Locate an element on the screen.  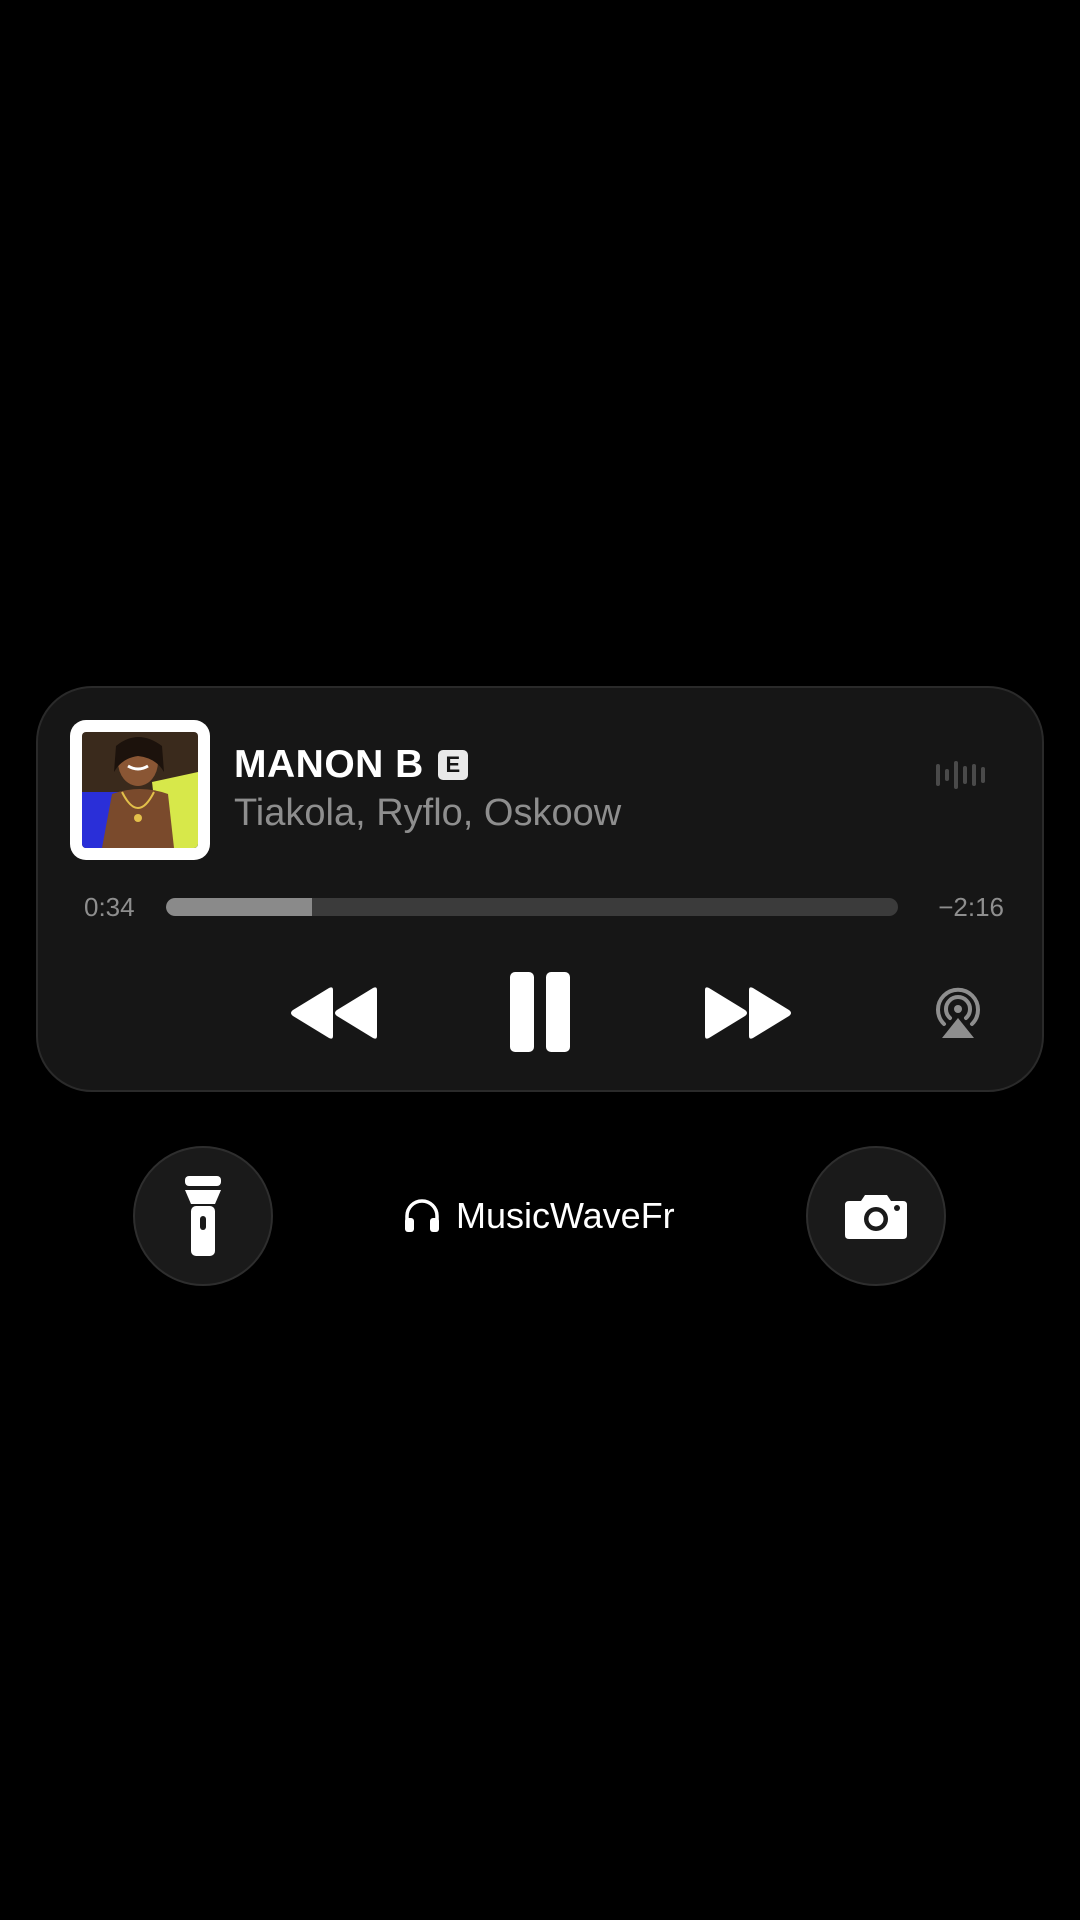
forward-button is located at coordinates (748, 1013).